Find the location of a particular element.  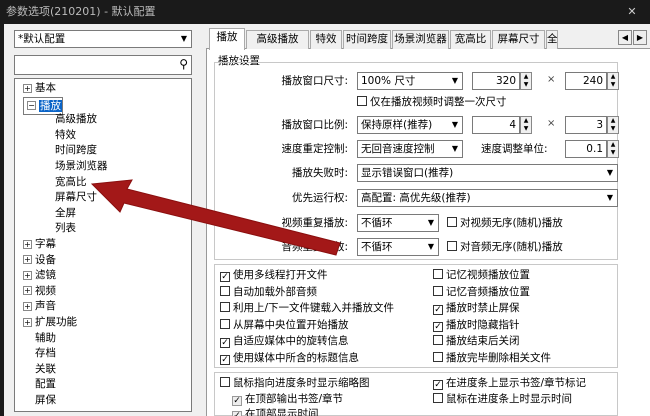

option-checkbox: 自动加载外部音频 is located at coordinates (268, 292).